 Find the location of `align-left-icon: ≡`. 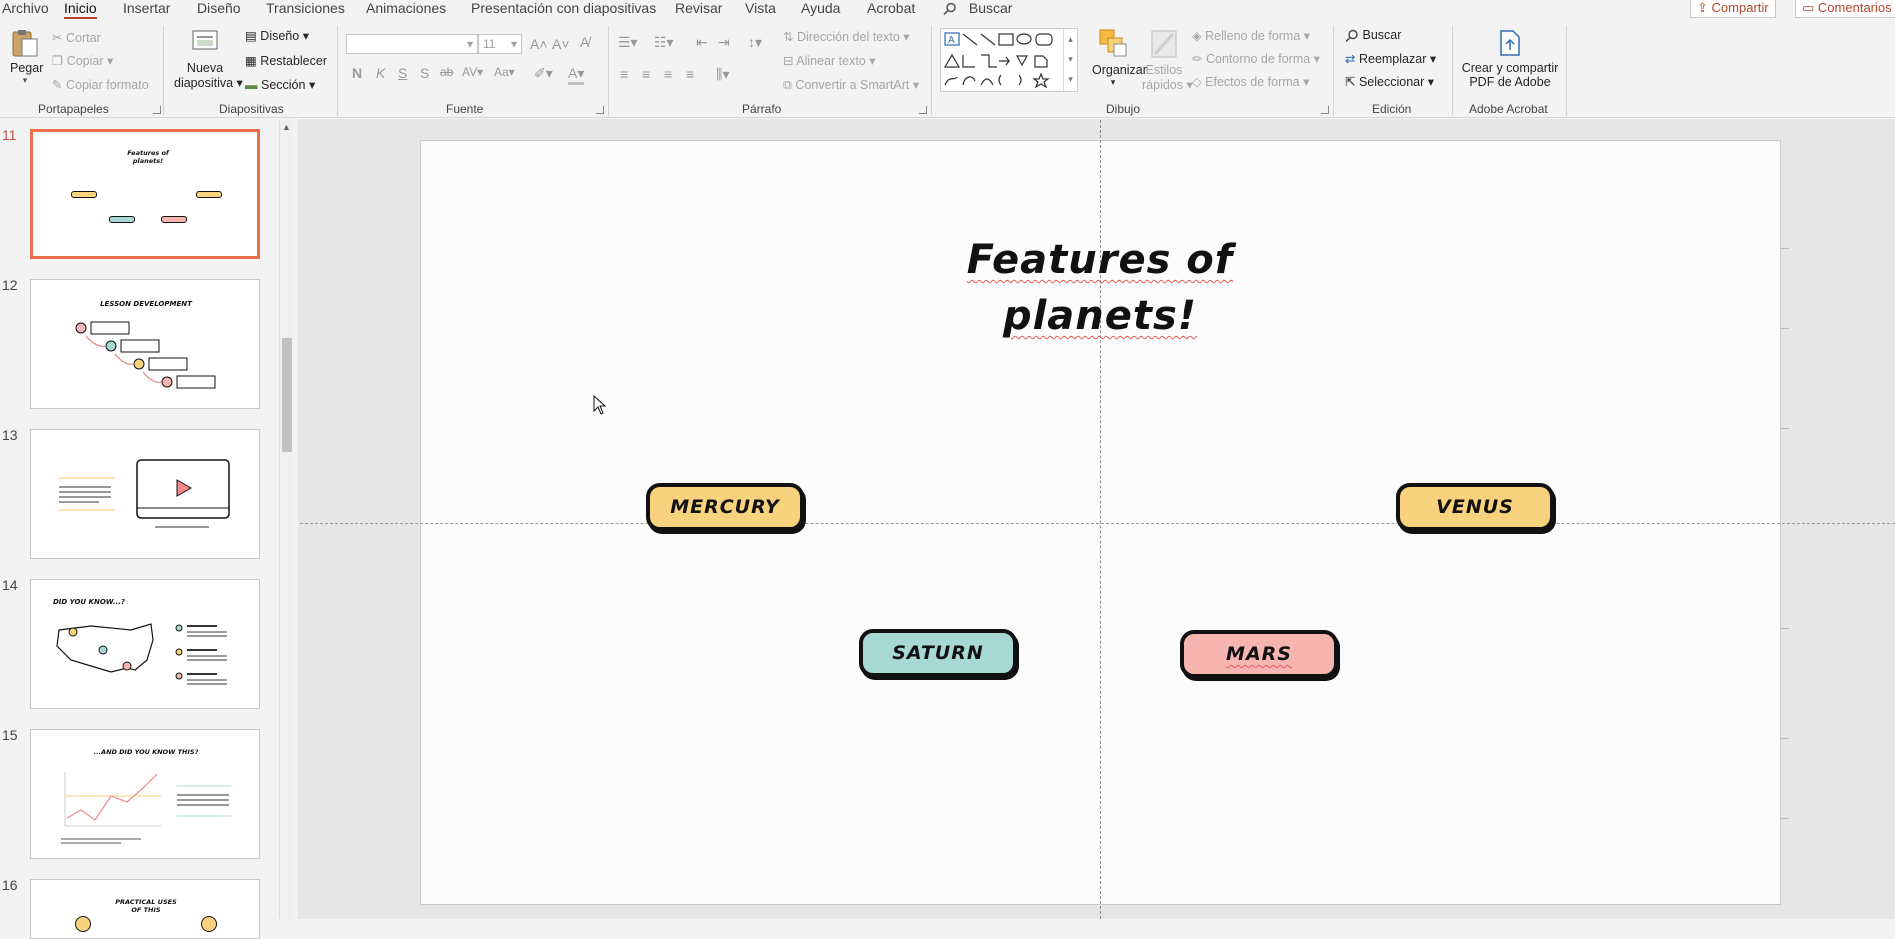

align-left-icon: ≡ is located at coordinates (624, 74).